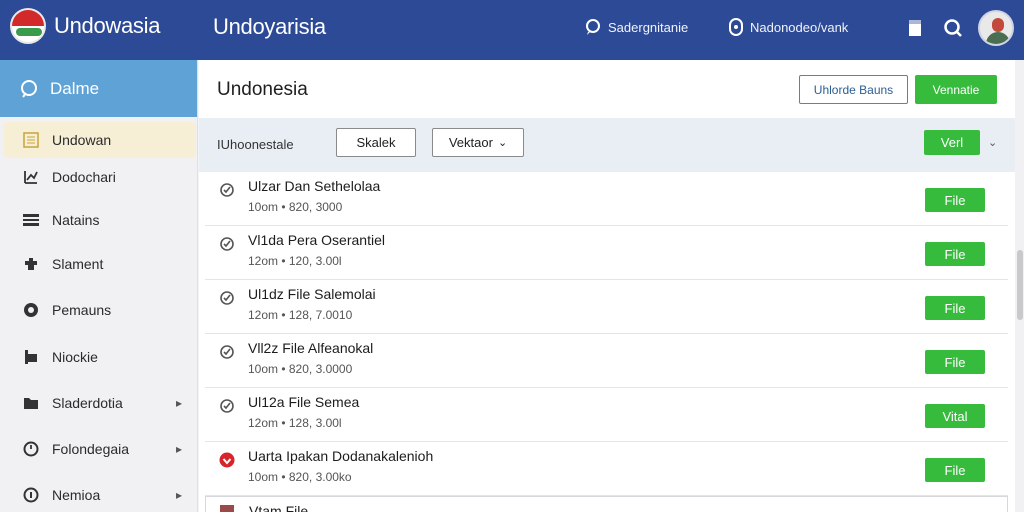  What do you see at coordinates (78, 264) in the screenshot?
I see `sidebar-item-label: Slament` at bounding box center [78, 264].